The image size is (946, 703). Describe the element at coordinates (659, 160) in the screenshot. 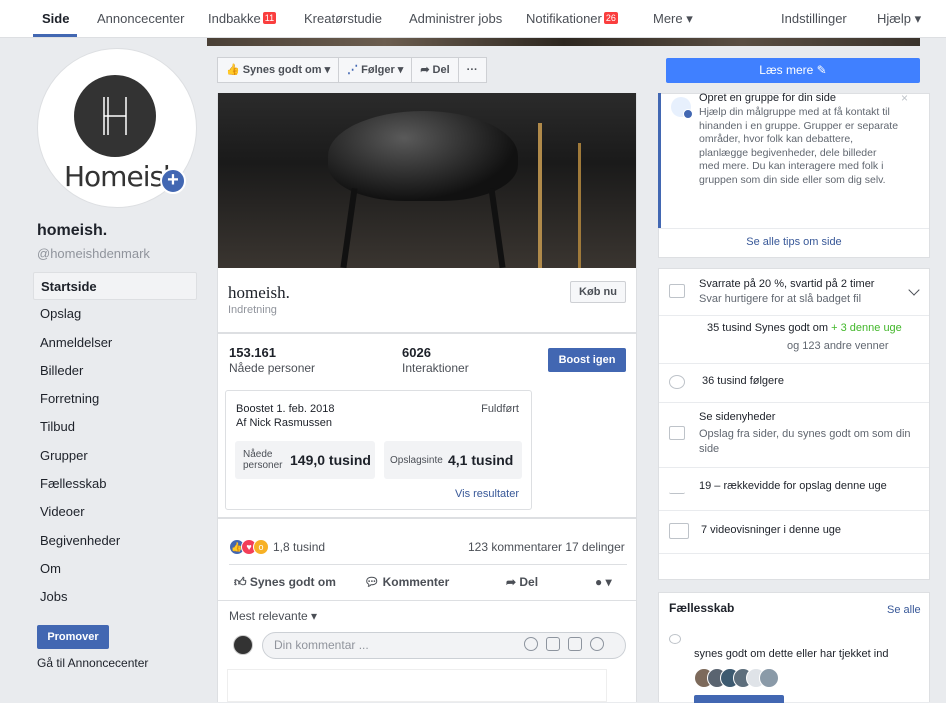

I see `tip-highlight-bar` at that location.